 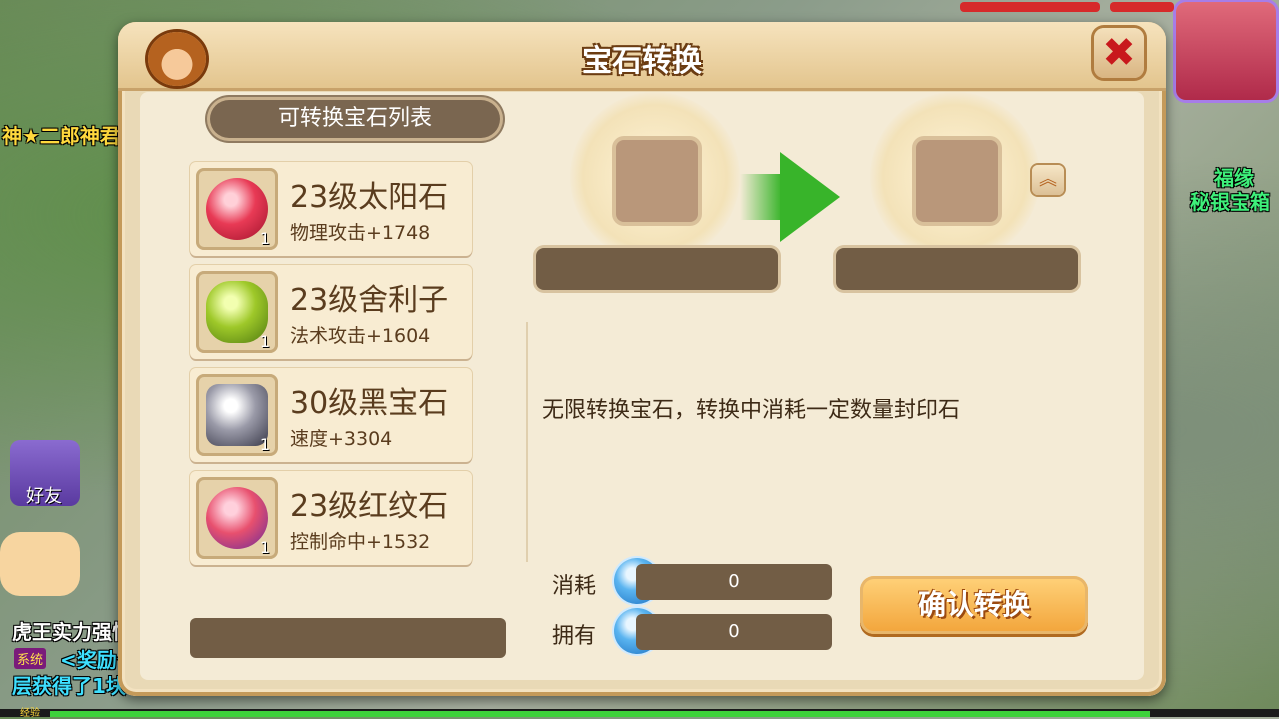 I want to click on gem-item: 1 23级太阳石 物理攻击+1748, so click(x=331, y=209).